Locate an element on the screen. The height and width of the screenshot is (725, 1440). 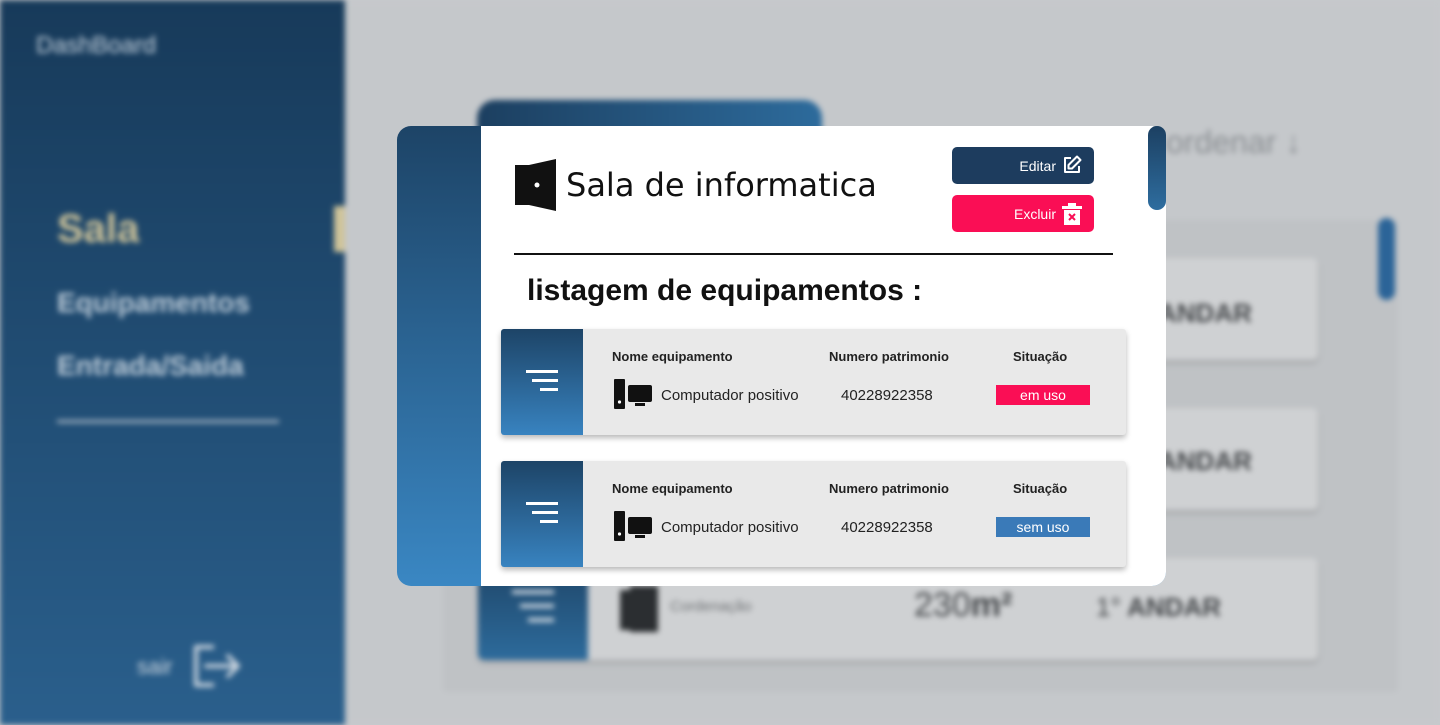
sidebar-item-sala: Sala is located at coordinates (98, 229).